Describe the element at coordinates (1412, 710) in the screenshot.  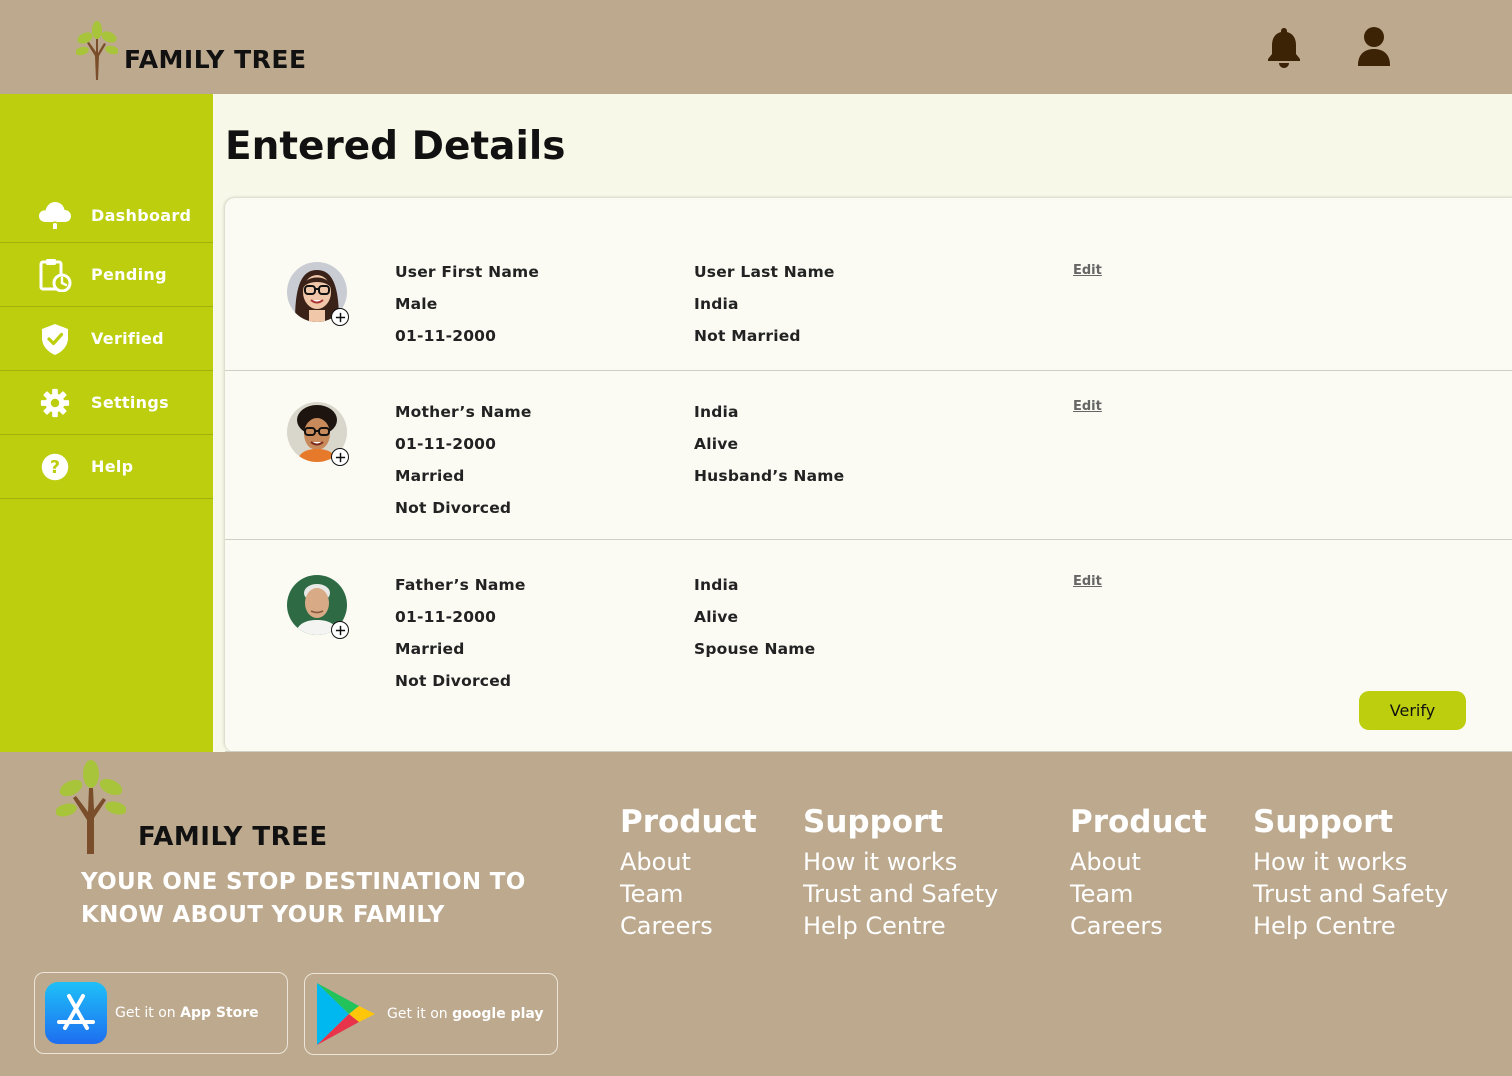
I see `verify-button: Verify` at that location.